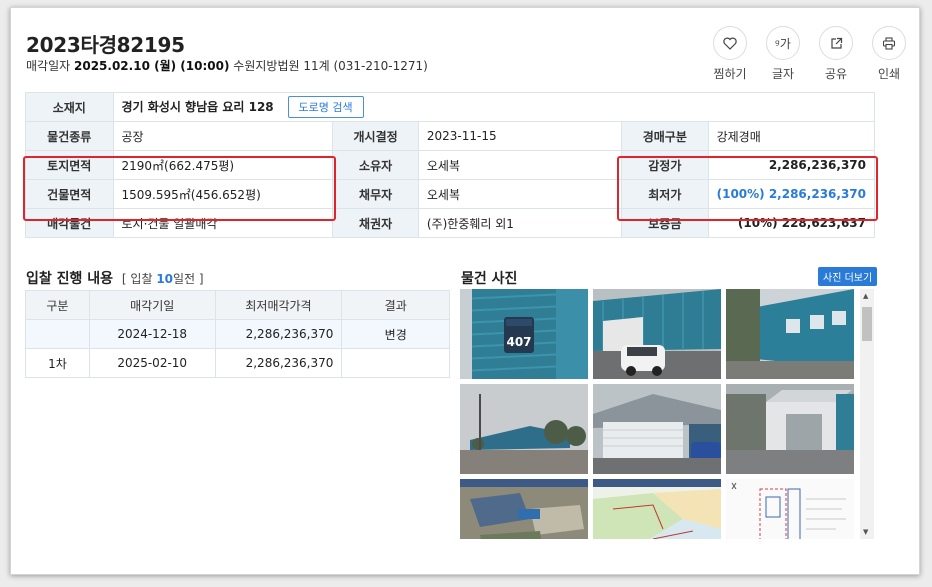  I want to click on start-value: 2023-11-15, so click(520, 136).